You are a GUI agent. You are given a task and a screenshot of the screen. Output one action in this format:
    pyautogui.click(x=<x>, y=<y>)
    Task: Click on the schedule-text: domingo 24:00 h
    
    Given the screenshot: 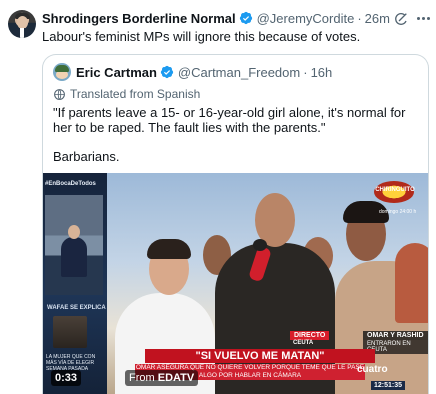 What is the action you would take?
    pyautogui.click(x=398, y=212)
    